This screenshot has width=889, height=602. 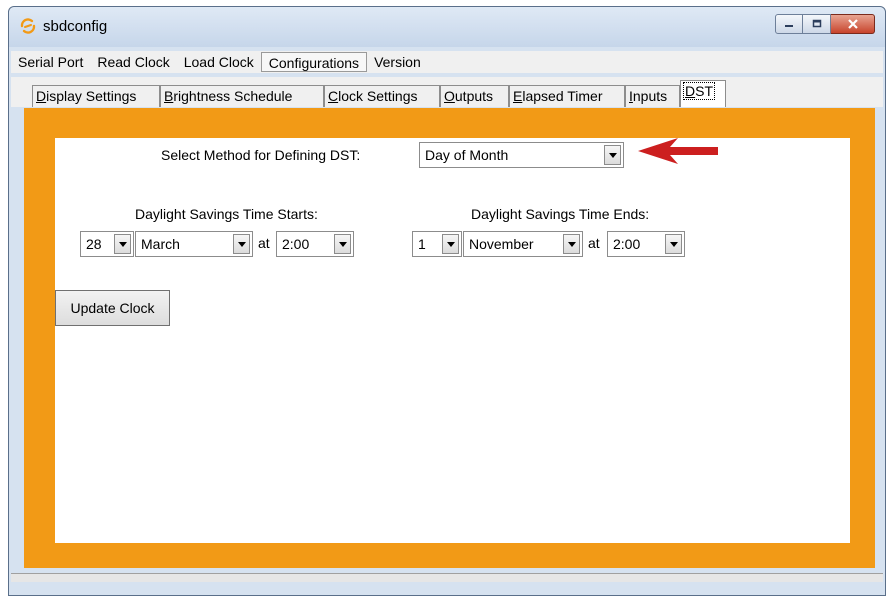 I want to click on tab-brightness-schedule: Brightness Schedule, so click(x=242, y=96).